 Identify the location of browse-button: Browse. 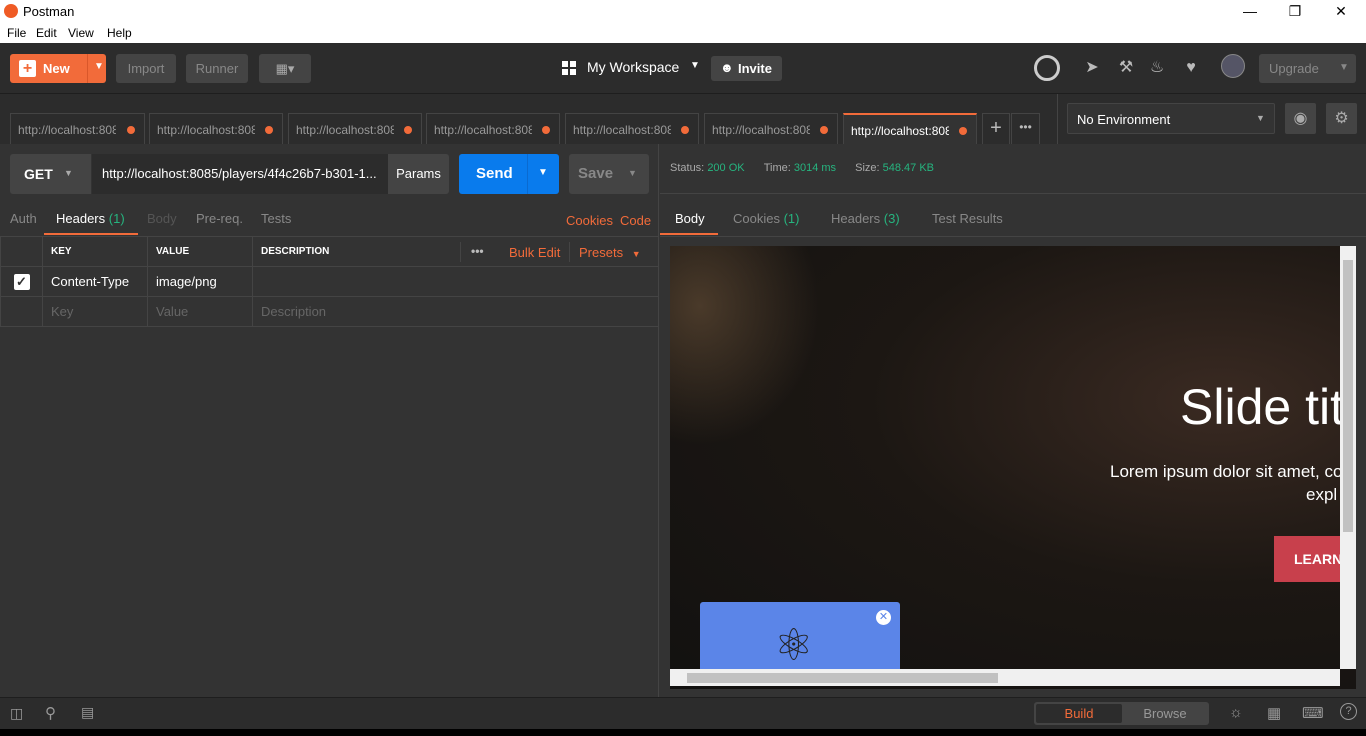
(1165, 713).